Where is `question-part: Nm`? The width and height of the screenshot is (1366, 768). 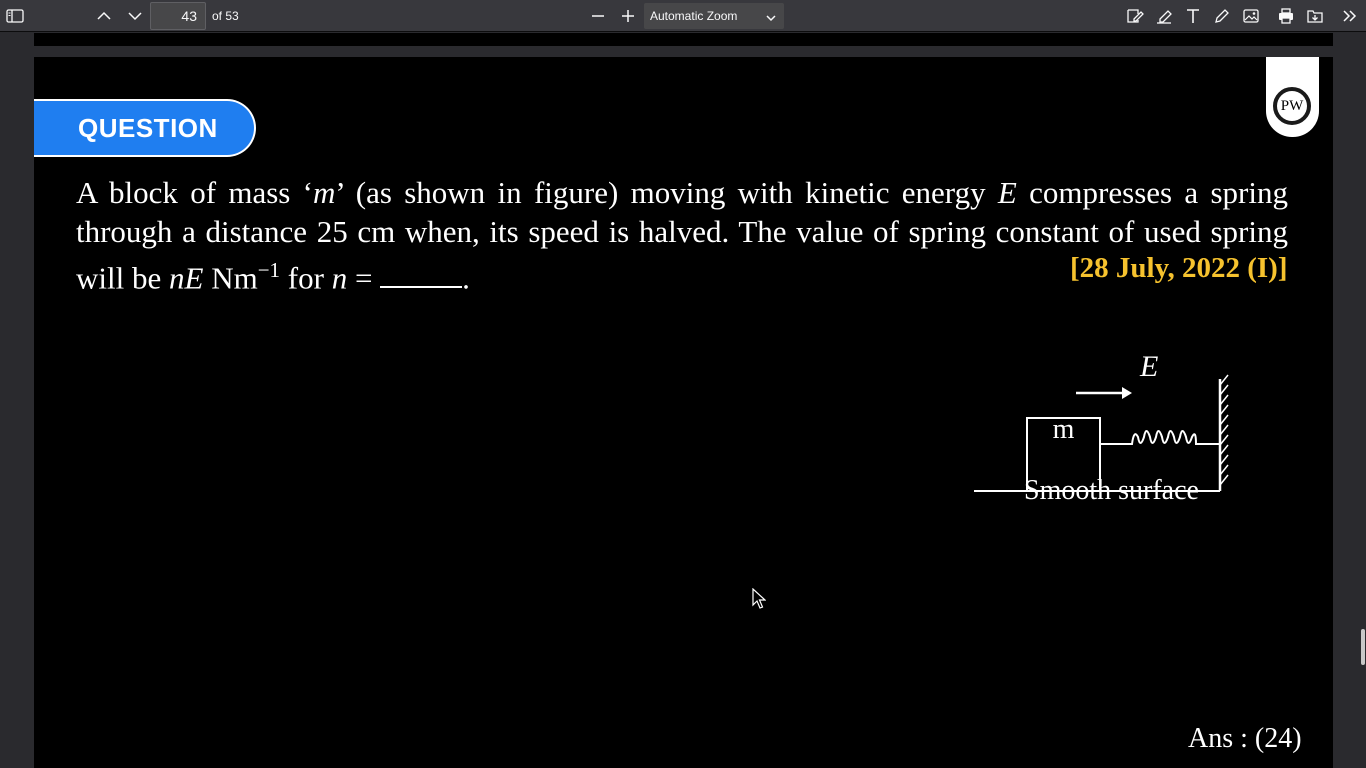
question-part: Nm is located at coordinates (230, 278).